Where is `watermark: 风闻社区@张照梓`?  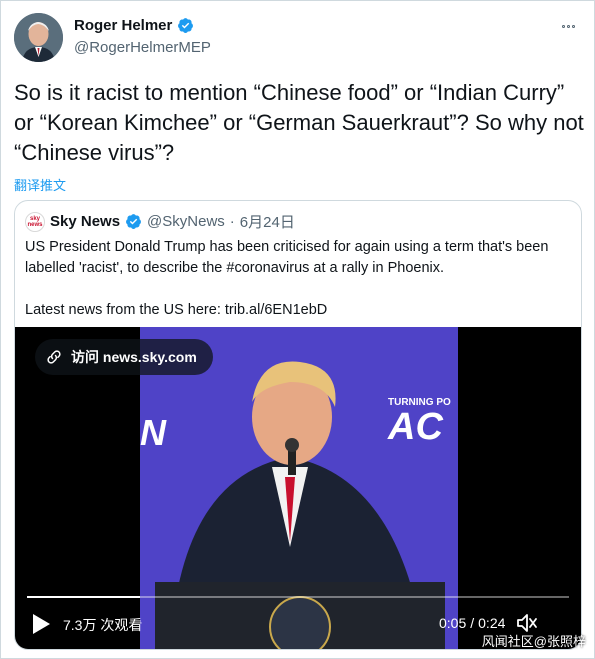
watermark: 风闻社区@张照梓 is located at coordinates (533, 641).